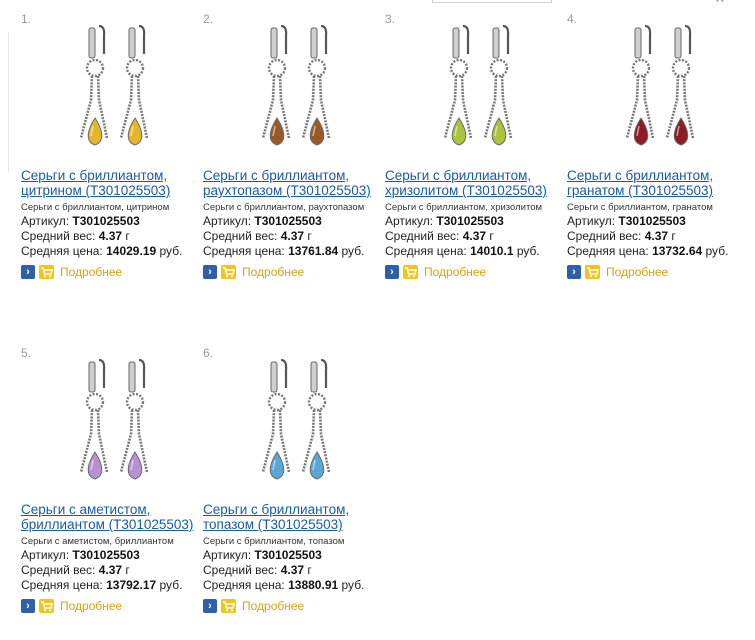 The image size is (755, 640). What do you see at coordinates (464, 207) in the screenshot?
I see `product-description: Серьги с бриллиантом, хризолитом` at bounding box center [464, 207].